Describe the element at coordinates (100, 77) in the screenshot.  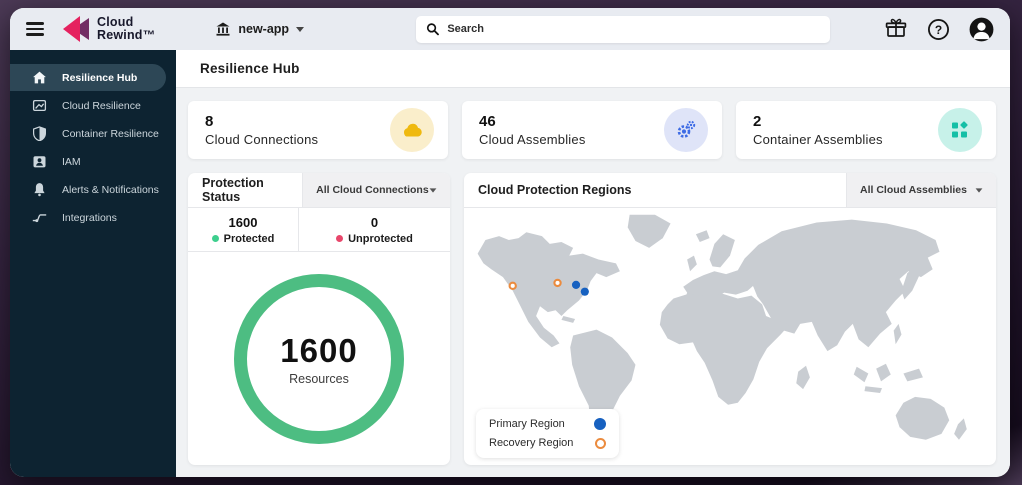
I see `sidebar-item-label: Resilience Hub` at that location.